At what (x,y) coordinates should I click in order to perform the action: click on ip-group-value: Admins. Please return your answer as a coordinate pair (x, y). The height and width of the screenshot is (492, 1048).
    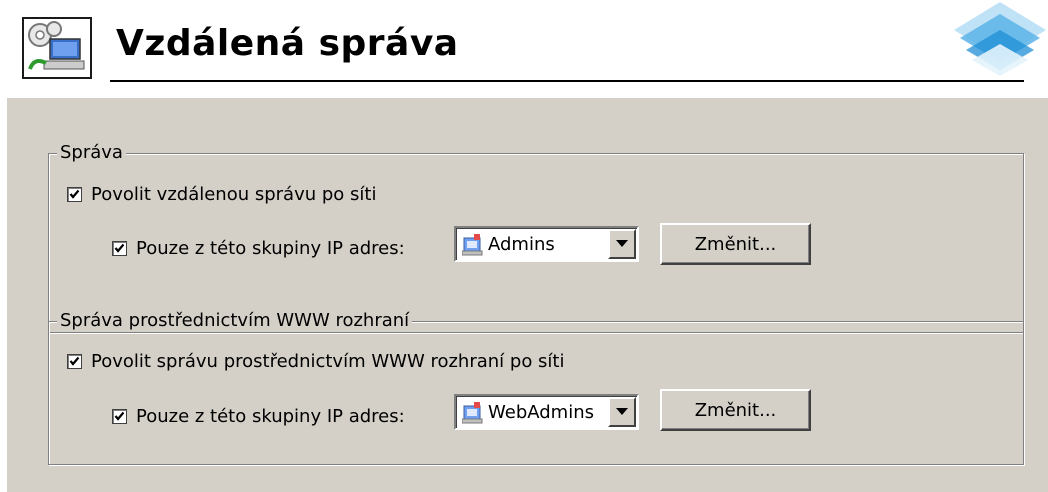
    Looking at the image, I should click on (521, 244).